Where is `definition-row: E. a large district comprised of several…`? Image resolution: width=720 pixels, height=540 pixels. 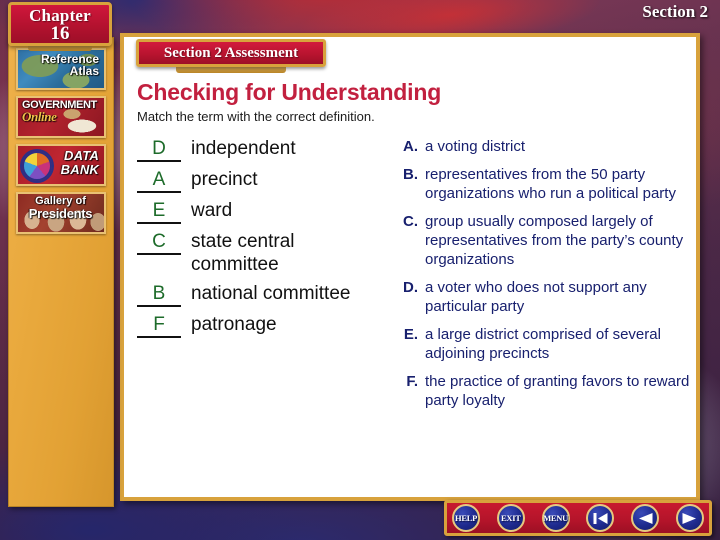 definition-row: E. a large district comprised of several… is located at coordinates (546, 344).